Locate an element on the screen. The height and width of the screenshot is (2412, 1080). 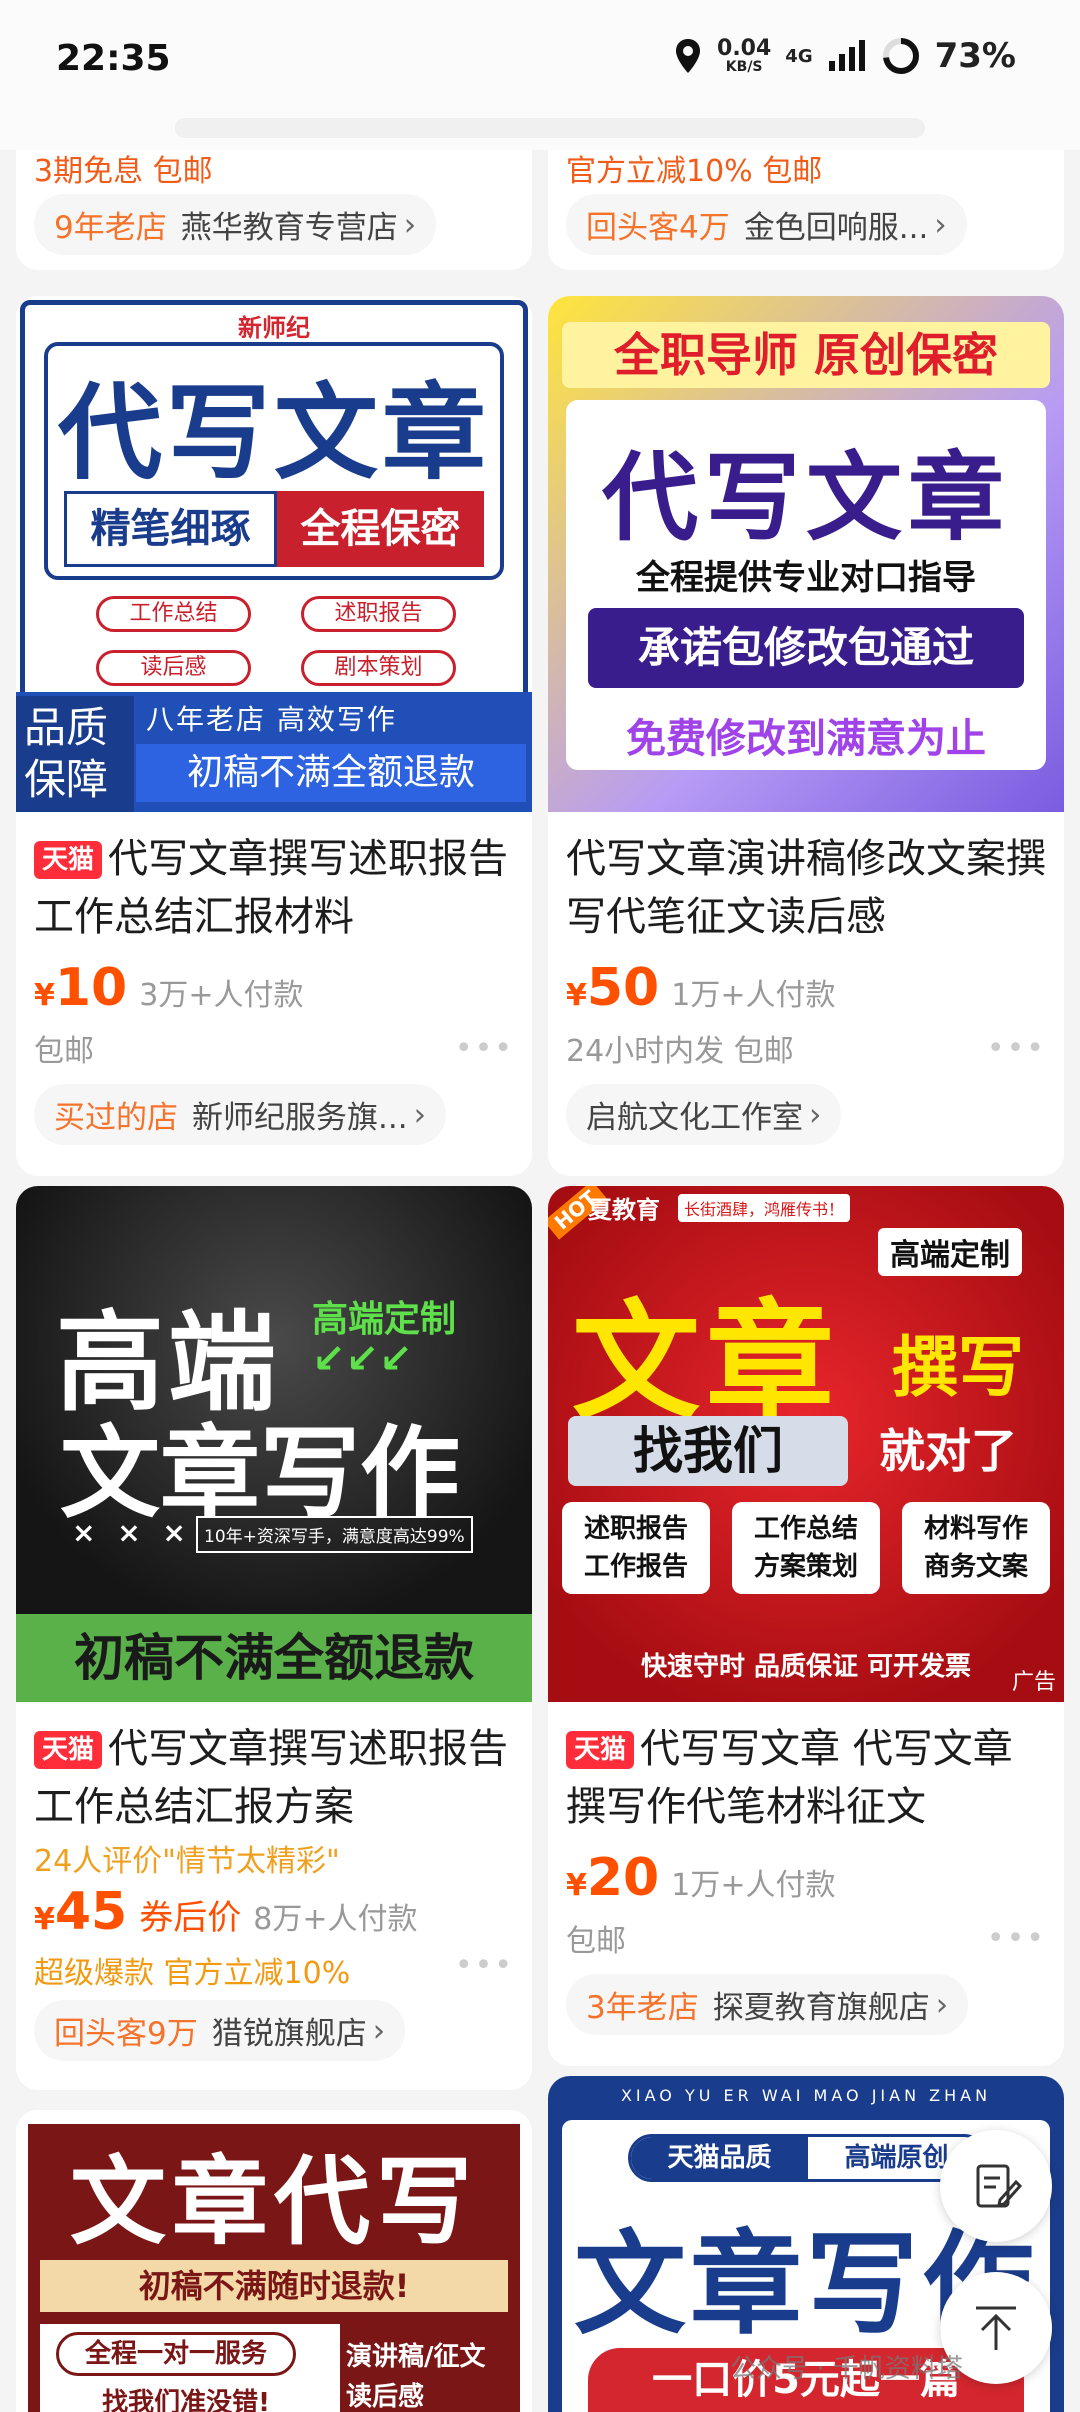
image-band: 承诺包修改包通过 is located at coordinates (806, 648).